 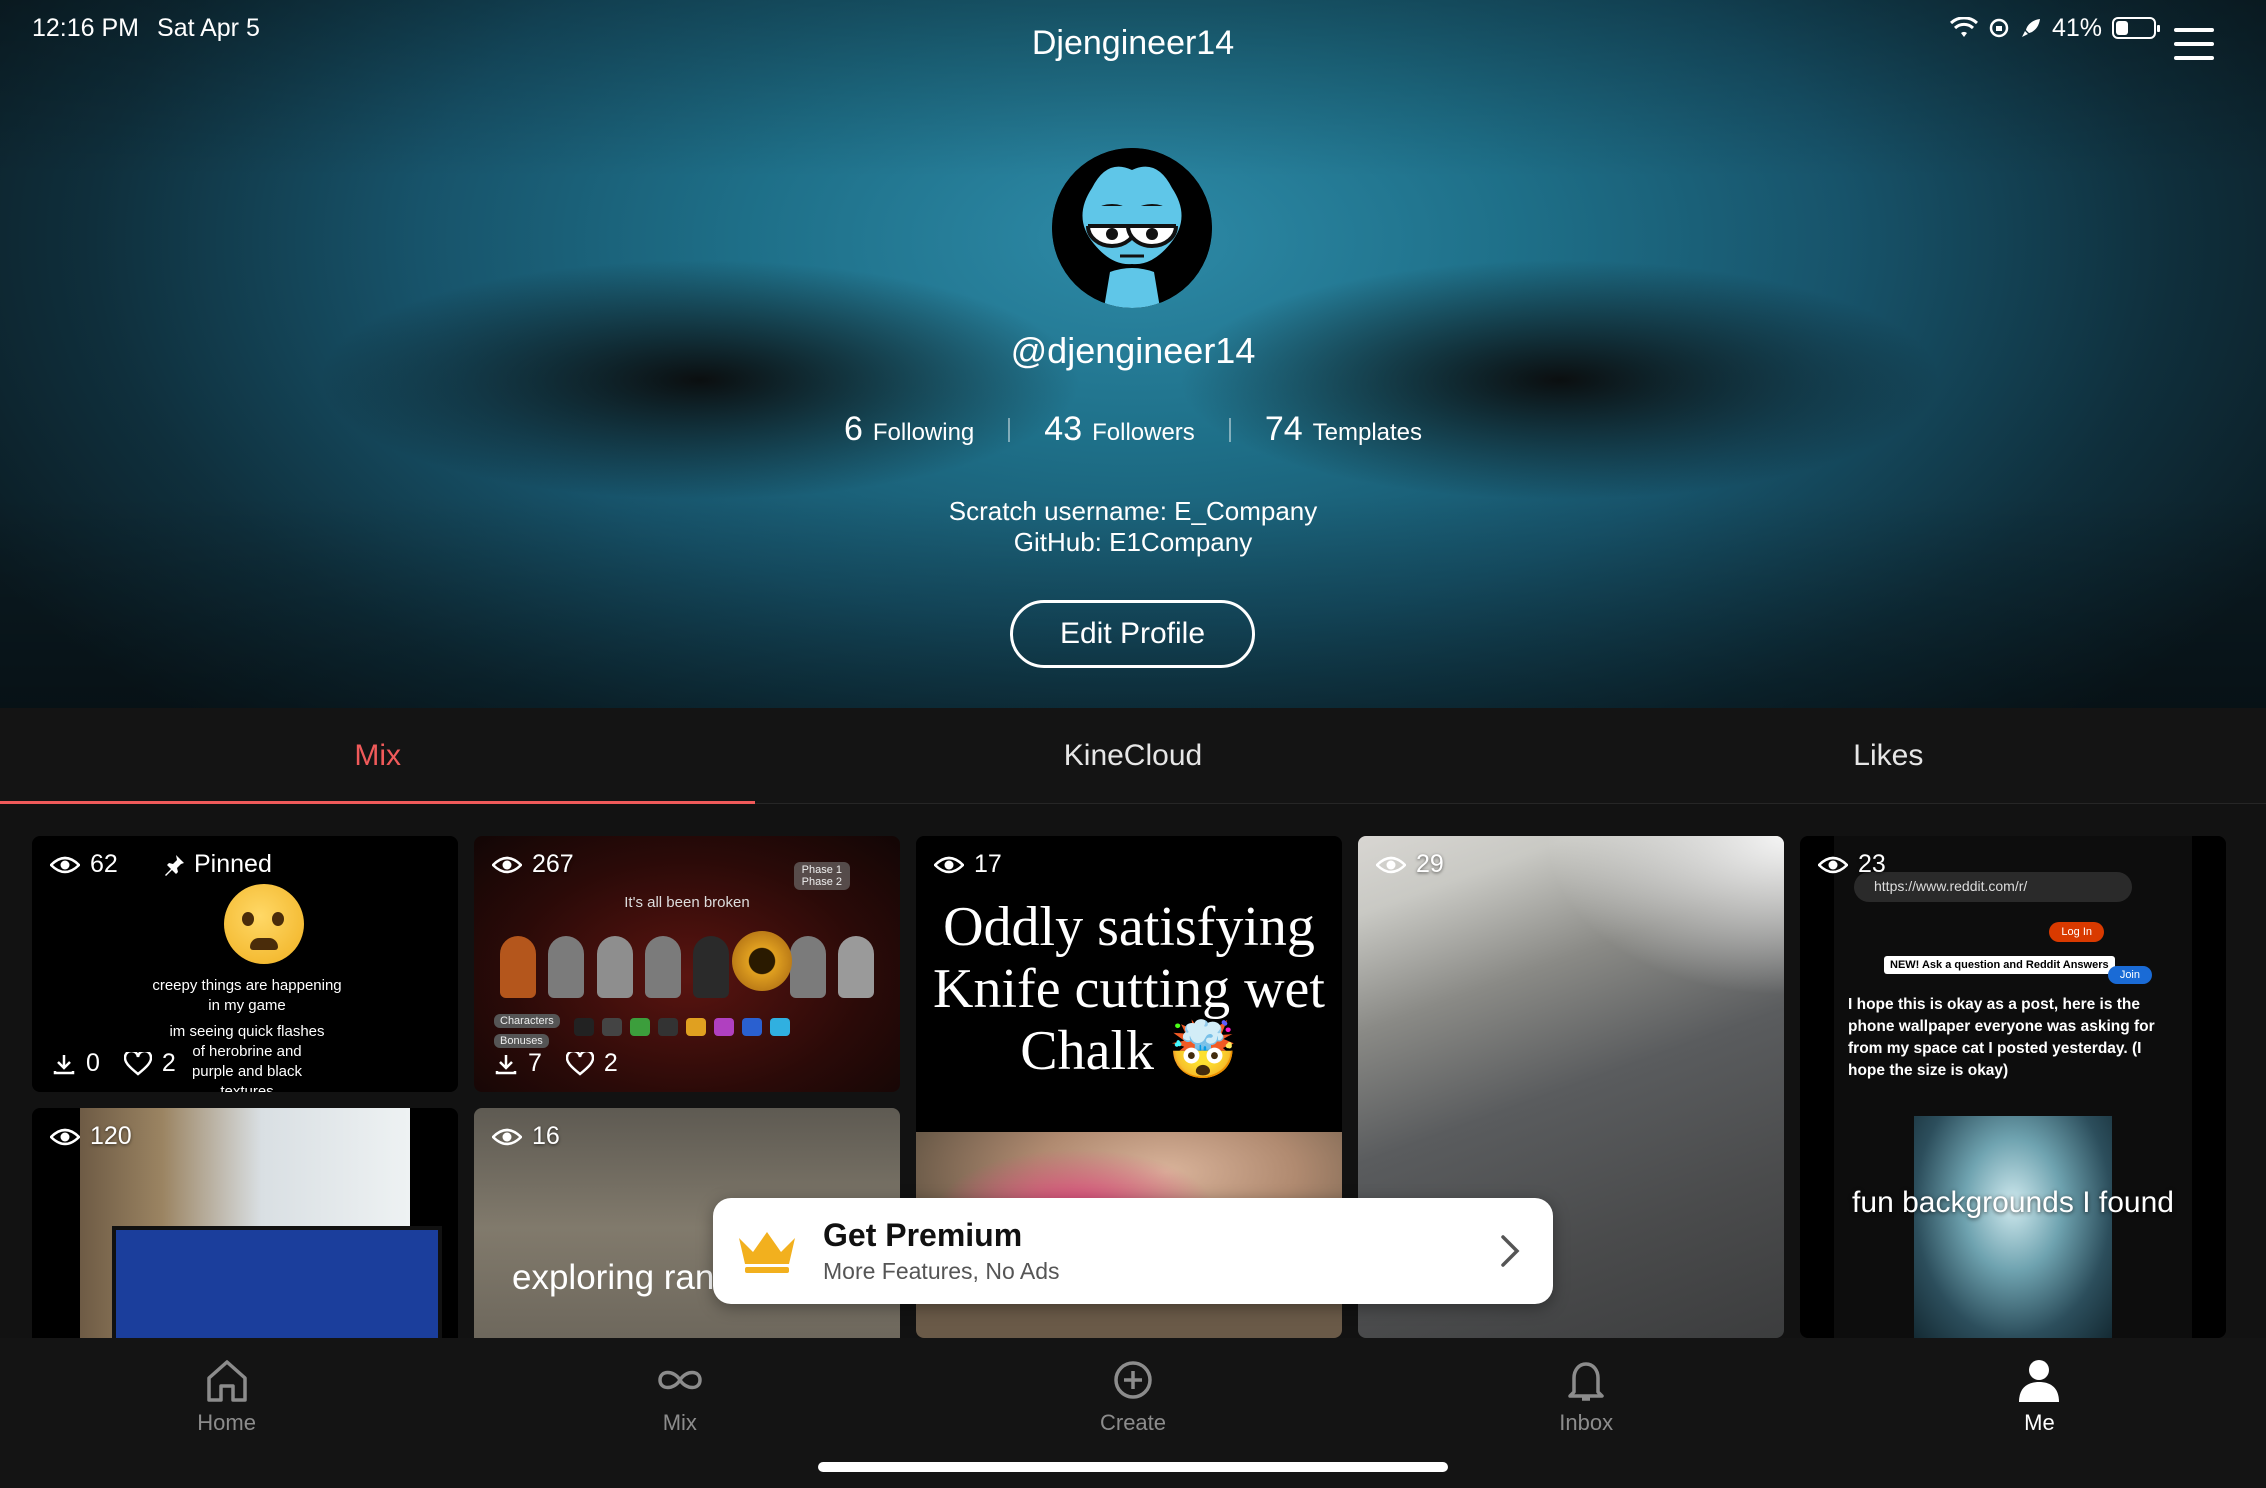 I want to click on scared-emoji-icon, so click(x=264, y=924).